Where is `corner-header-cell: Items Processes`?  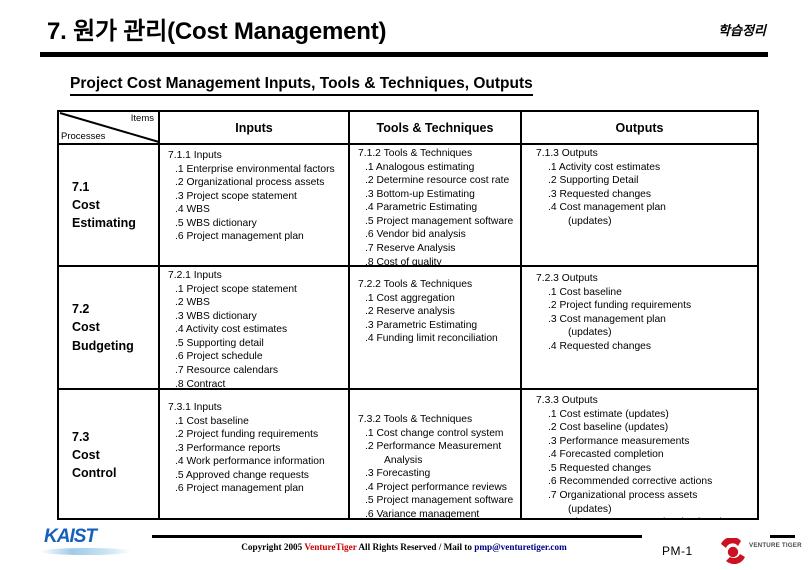
corner-header-cell: Items Processes is located at coordinates (109, 127).